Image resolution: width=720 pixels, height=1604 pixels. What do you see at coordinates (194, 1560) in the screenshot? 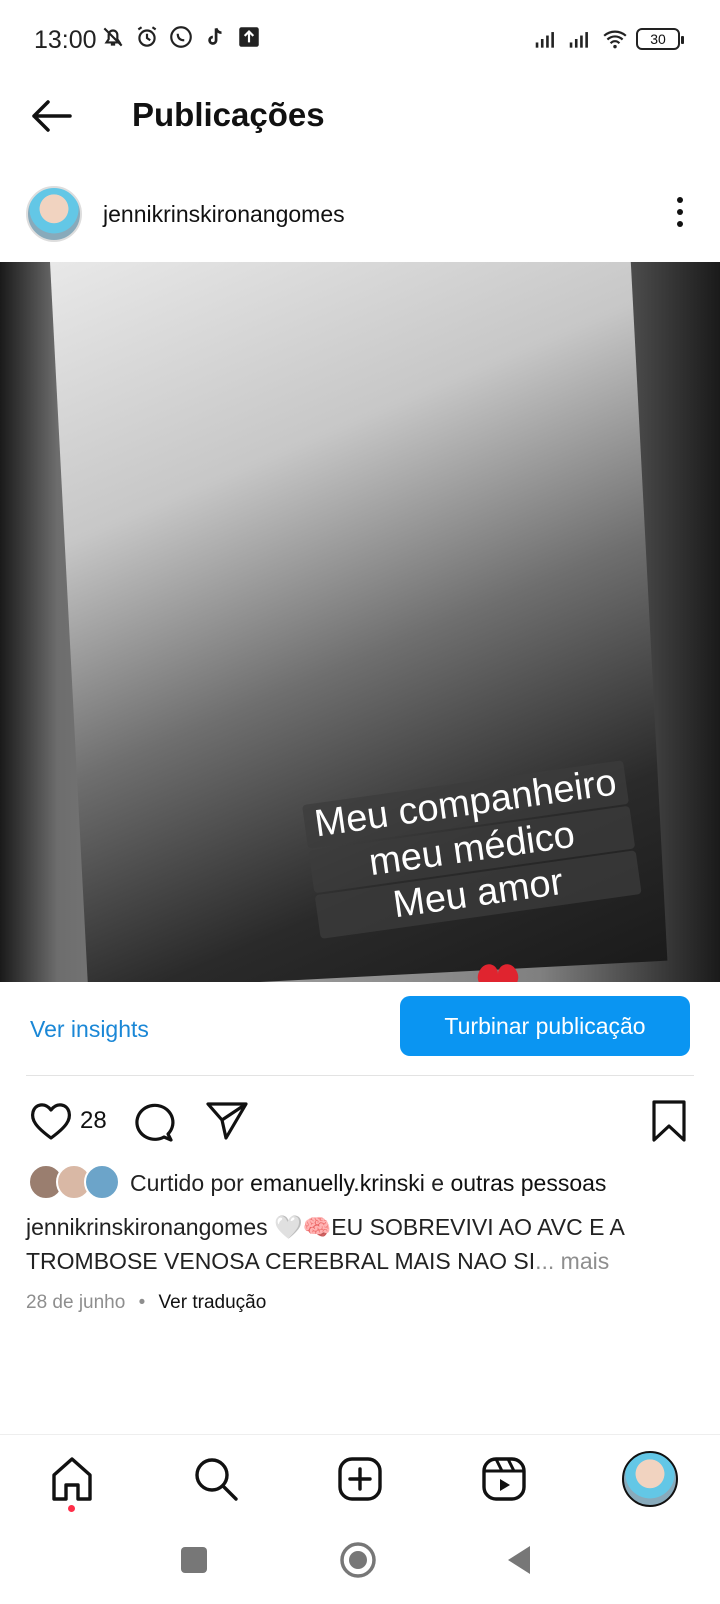
I see `recent-apps-icon` at bounding box center [194, 1560].